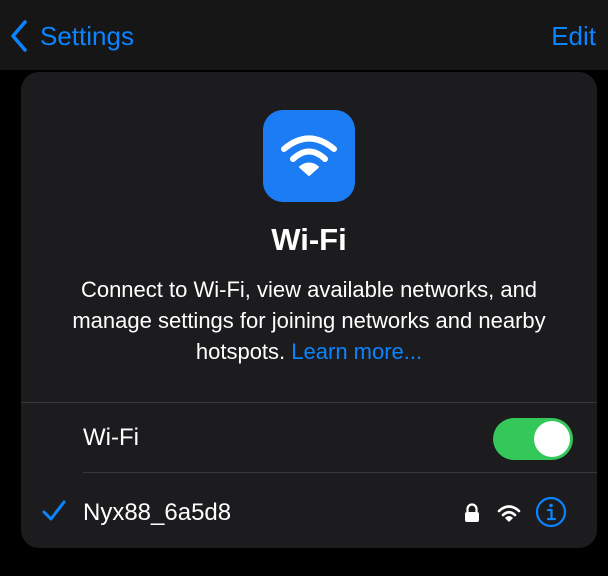 The width and height of the screenshot is (608, 576). I want to click on wifi-icon, so click(309, 155).